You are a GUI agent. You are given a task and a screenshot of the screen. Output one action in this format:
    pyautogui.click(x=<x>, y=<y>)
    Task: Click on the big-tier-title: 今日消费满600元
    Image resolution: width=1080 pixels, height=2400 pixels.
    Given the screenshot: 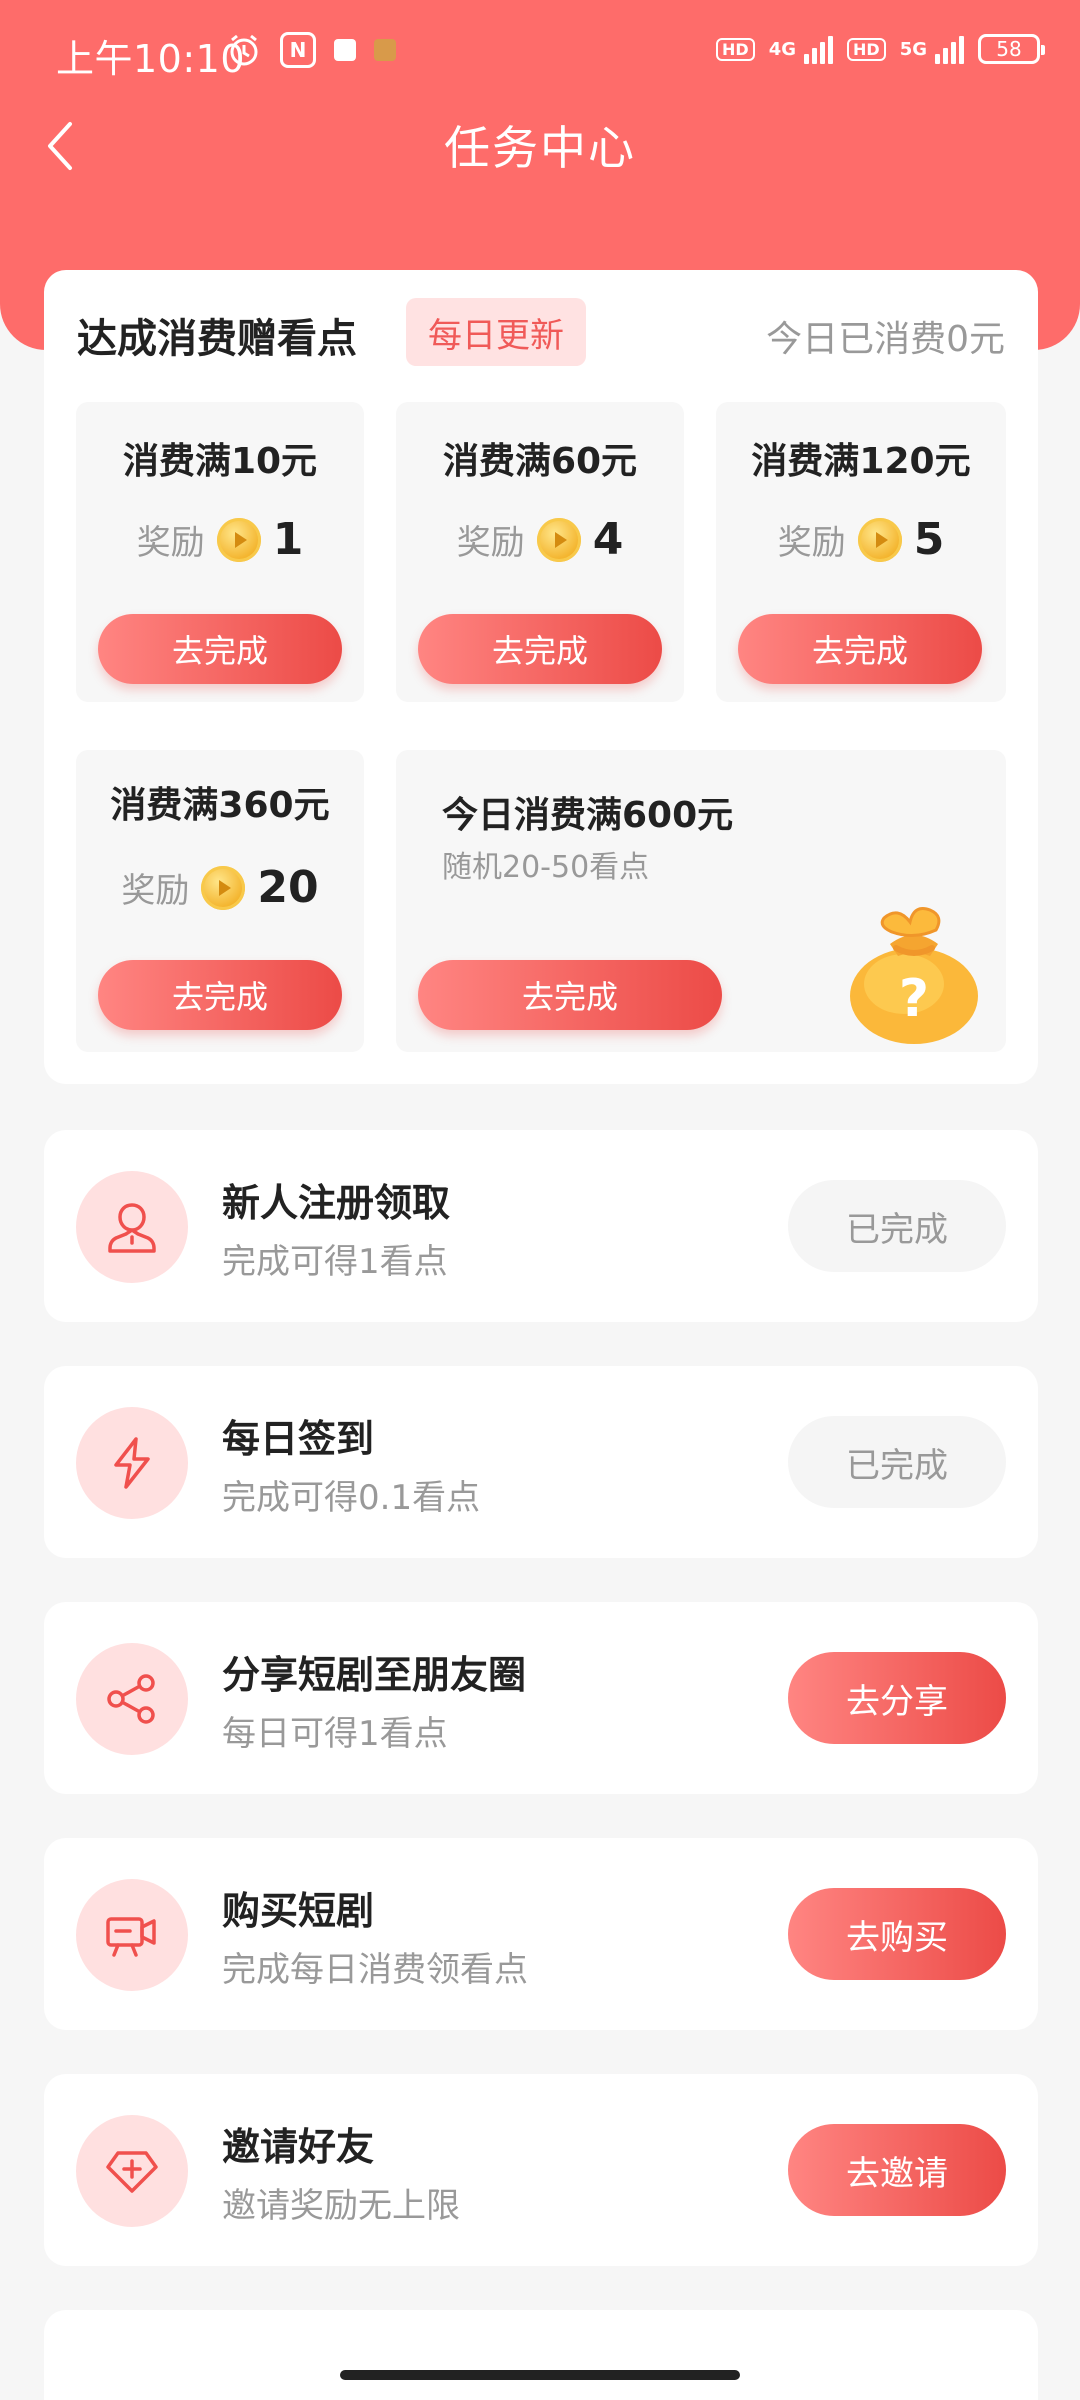 What is the action you would take?
    pyautogui.click(x=588, y=815)
    